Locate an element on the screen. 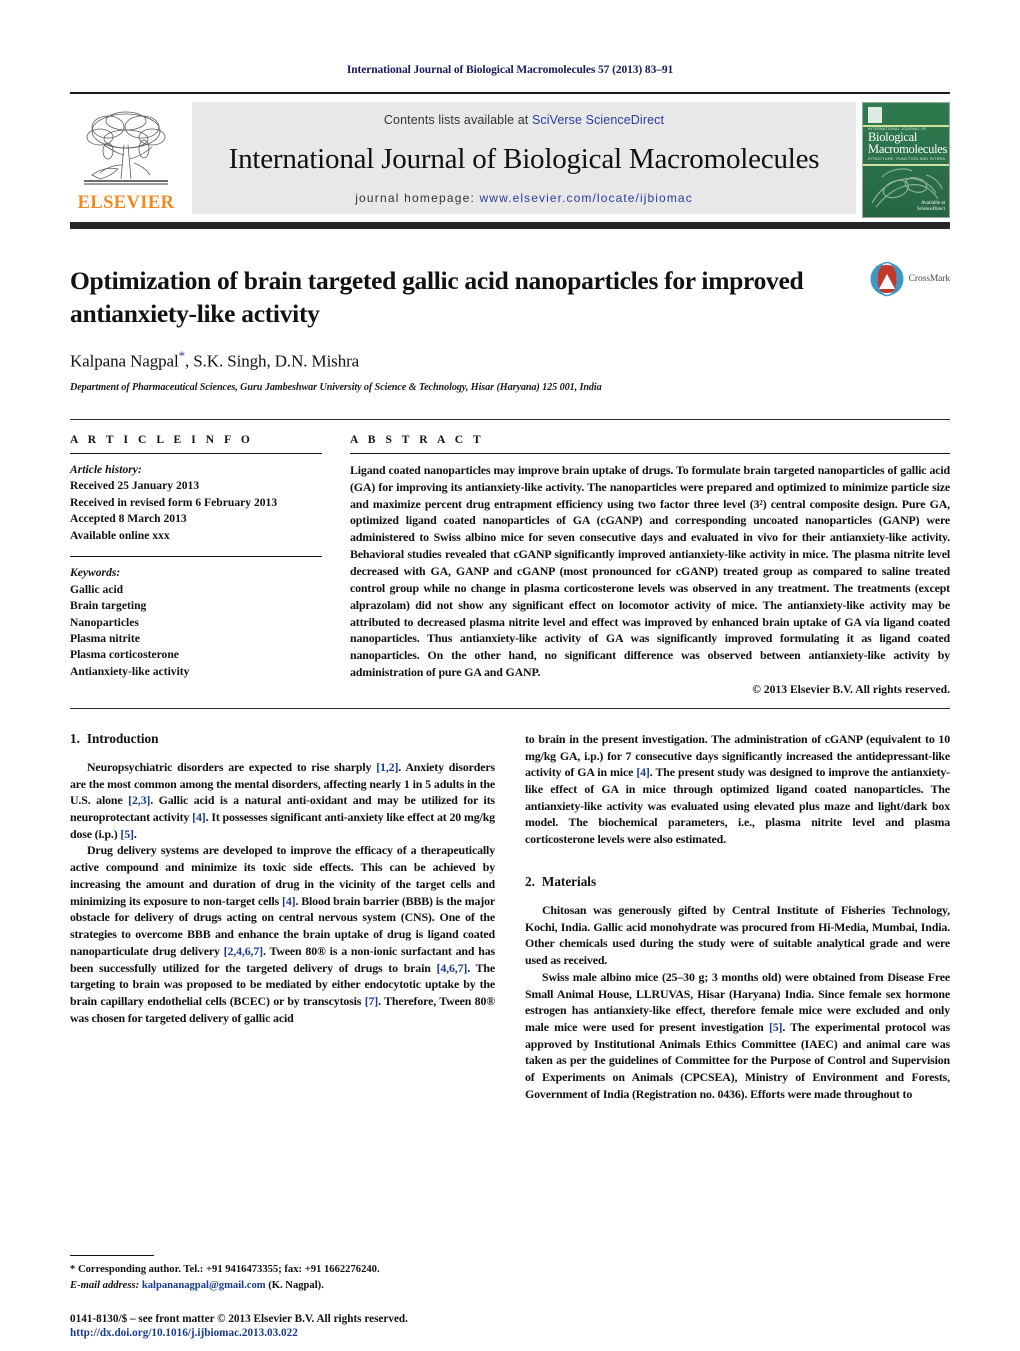  text-run: . is located at coordinates (135, 833).